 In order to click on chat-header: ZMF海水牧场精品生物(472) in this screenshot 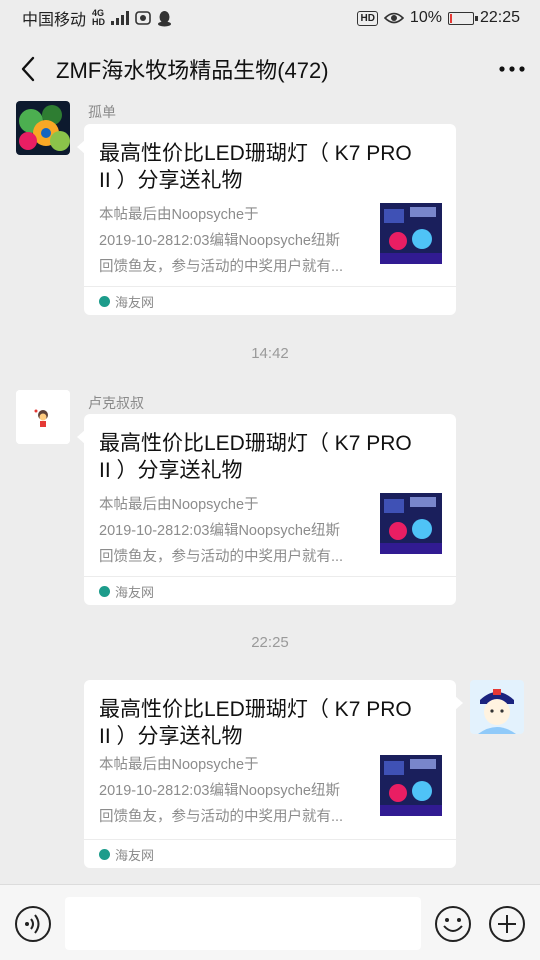, I will do `click(270, 69)`.